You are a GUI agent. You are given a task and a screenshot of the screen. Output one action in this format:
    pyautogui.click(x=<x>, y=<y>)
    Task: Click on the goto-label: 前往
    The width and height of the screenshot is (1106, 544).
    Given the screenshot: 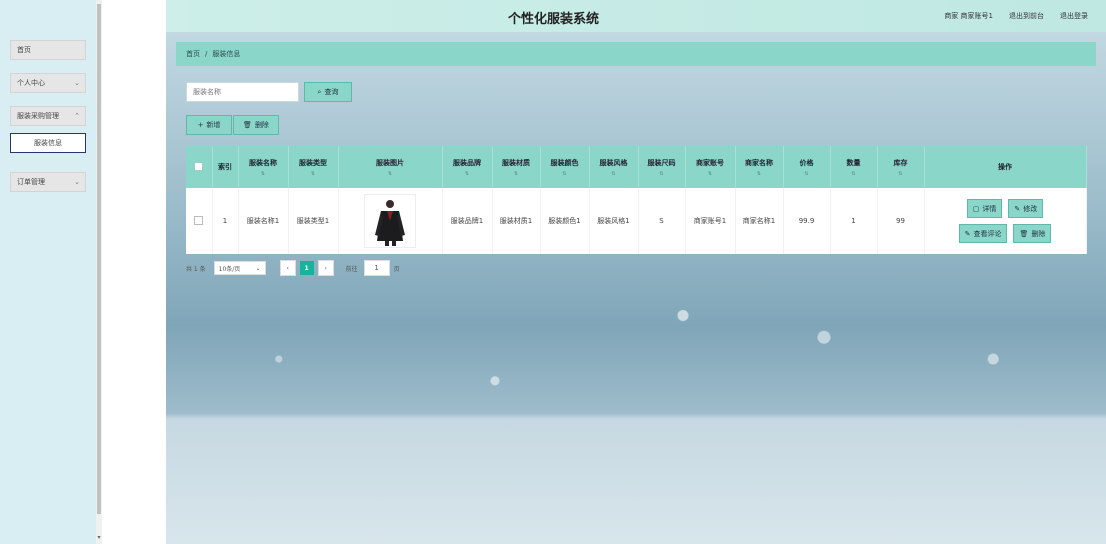 What is the action you would take?
    pyautogui.click(x=351, y=269)
    